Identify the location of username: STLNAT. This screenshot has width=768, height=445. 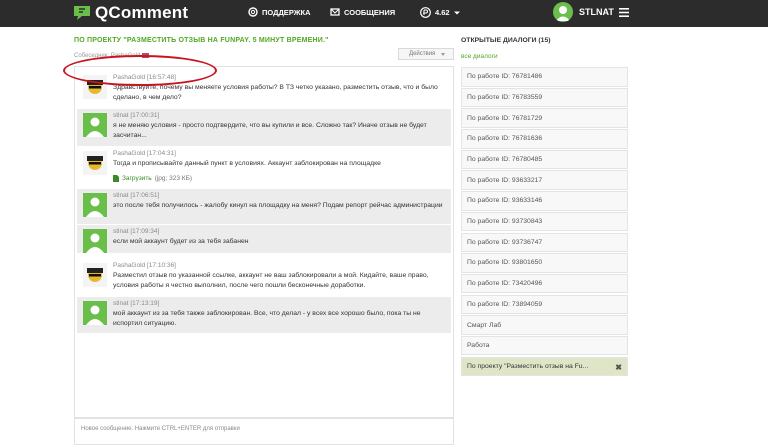
(596, 12).